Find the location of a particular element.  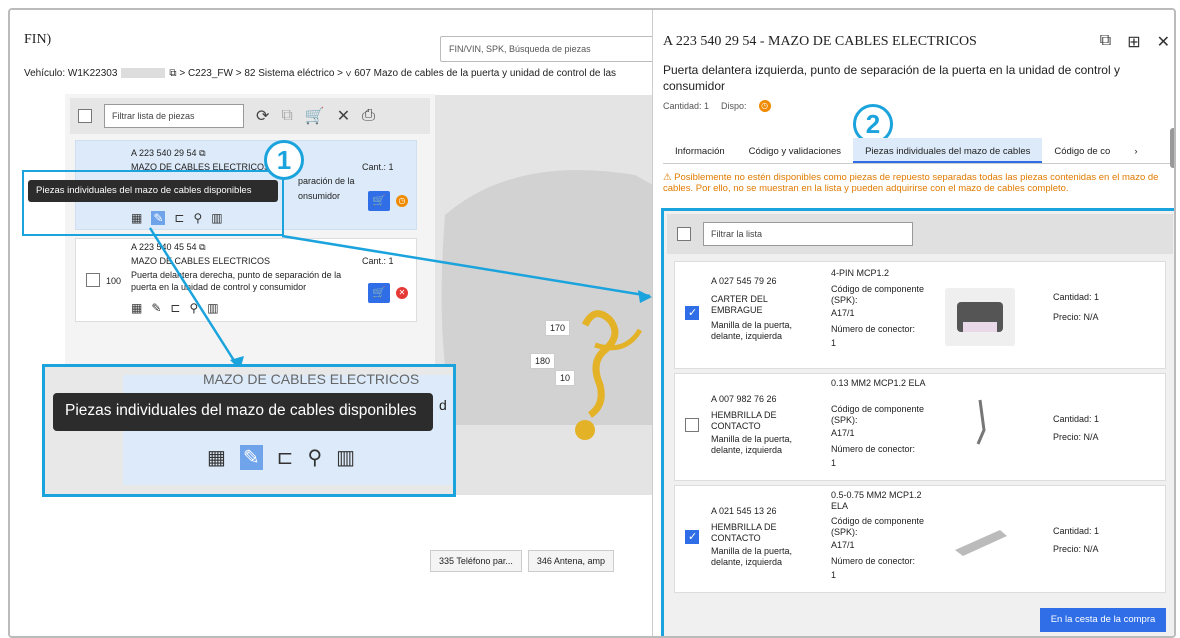

list-filter-input: Filtrar la lista is located at coordinates (808, 234).